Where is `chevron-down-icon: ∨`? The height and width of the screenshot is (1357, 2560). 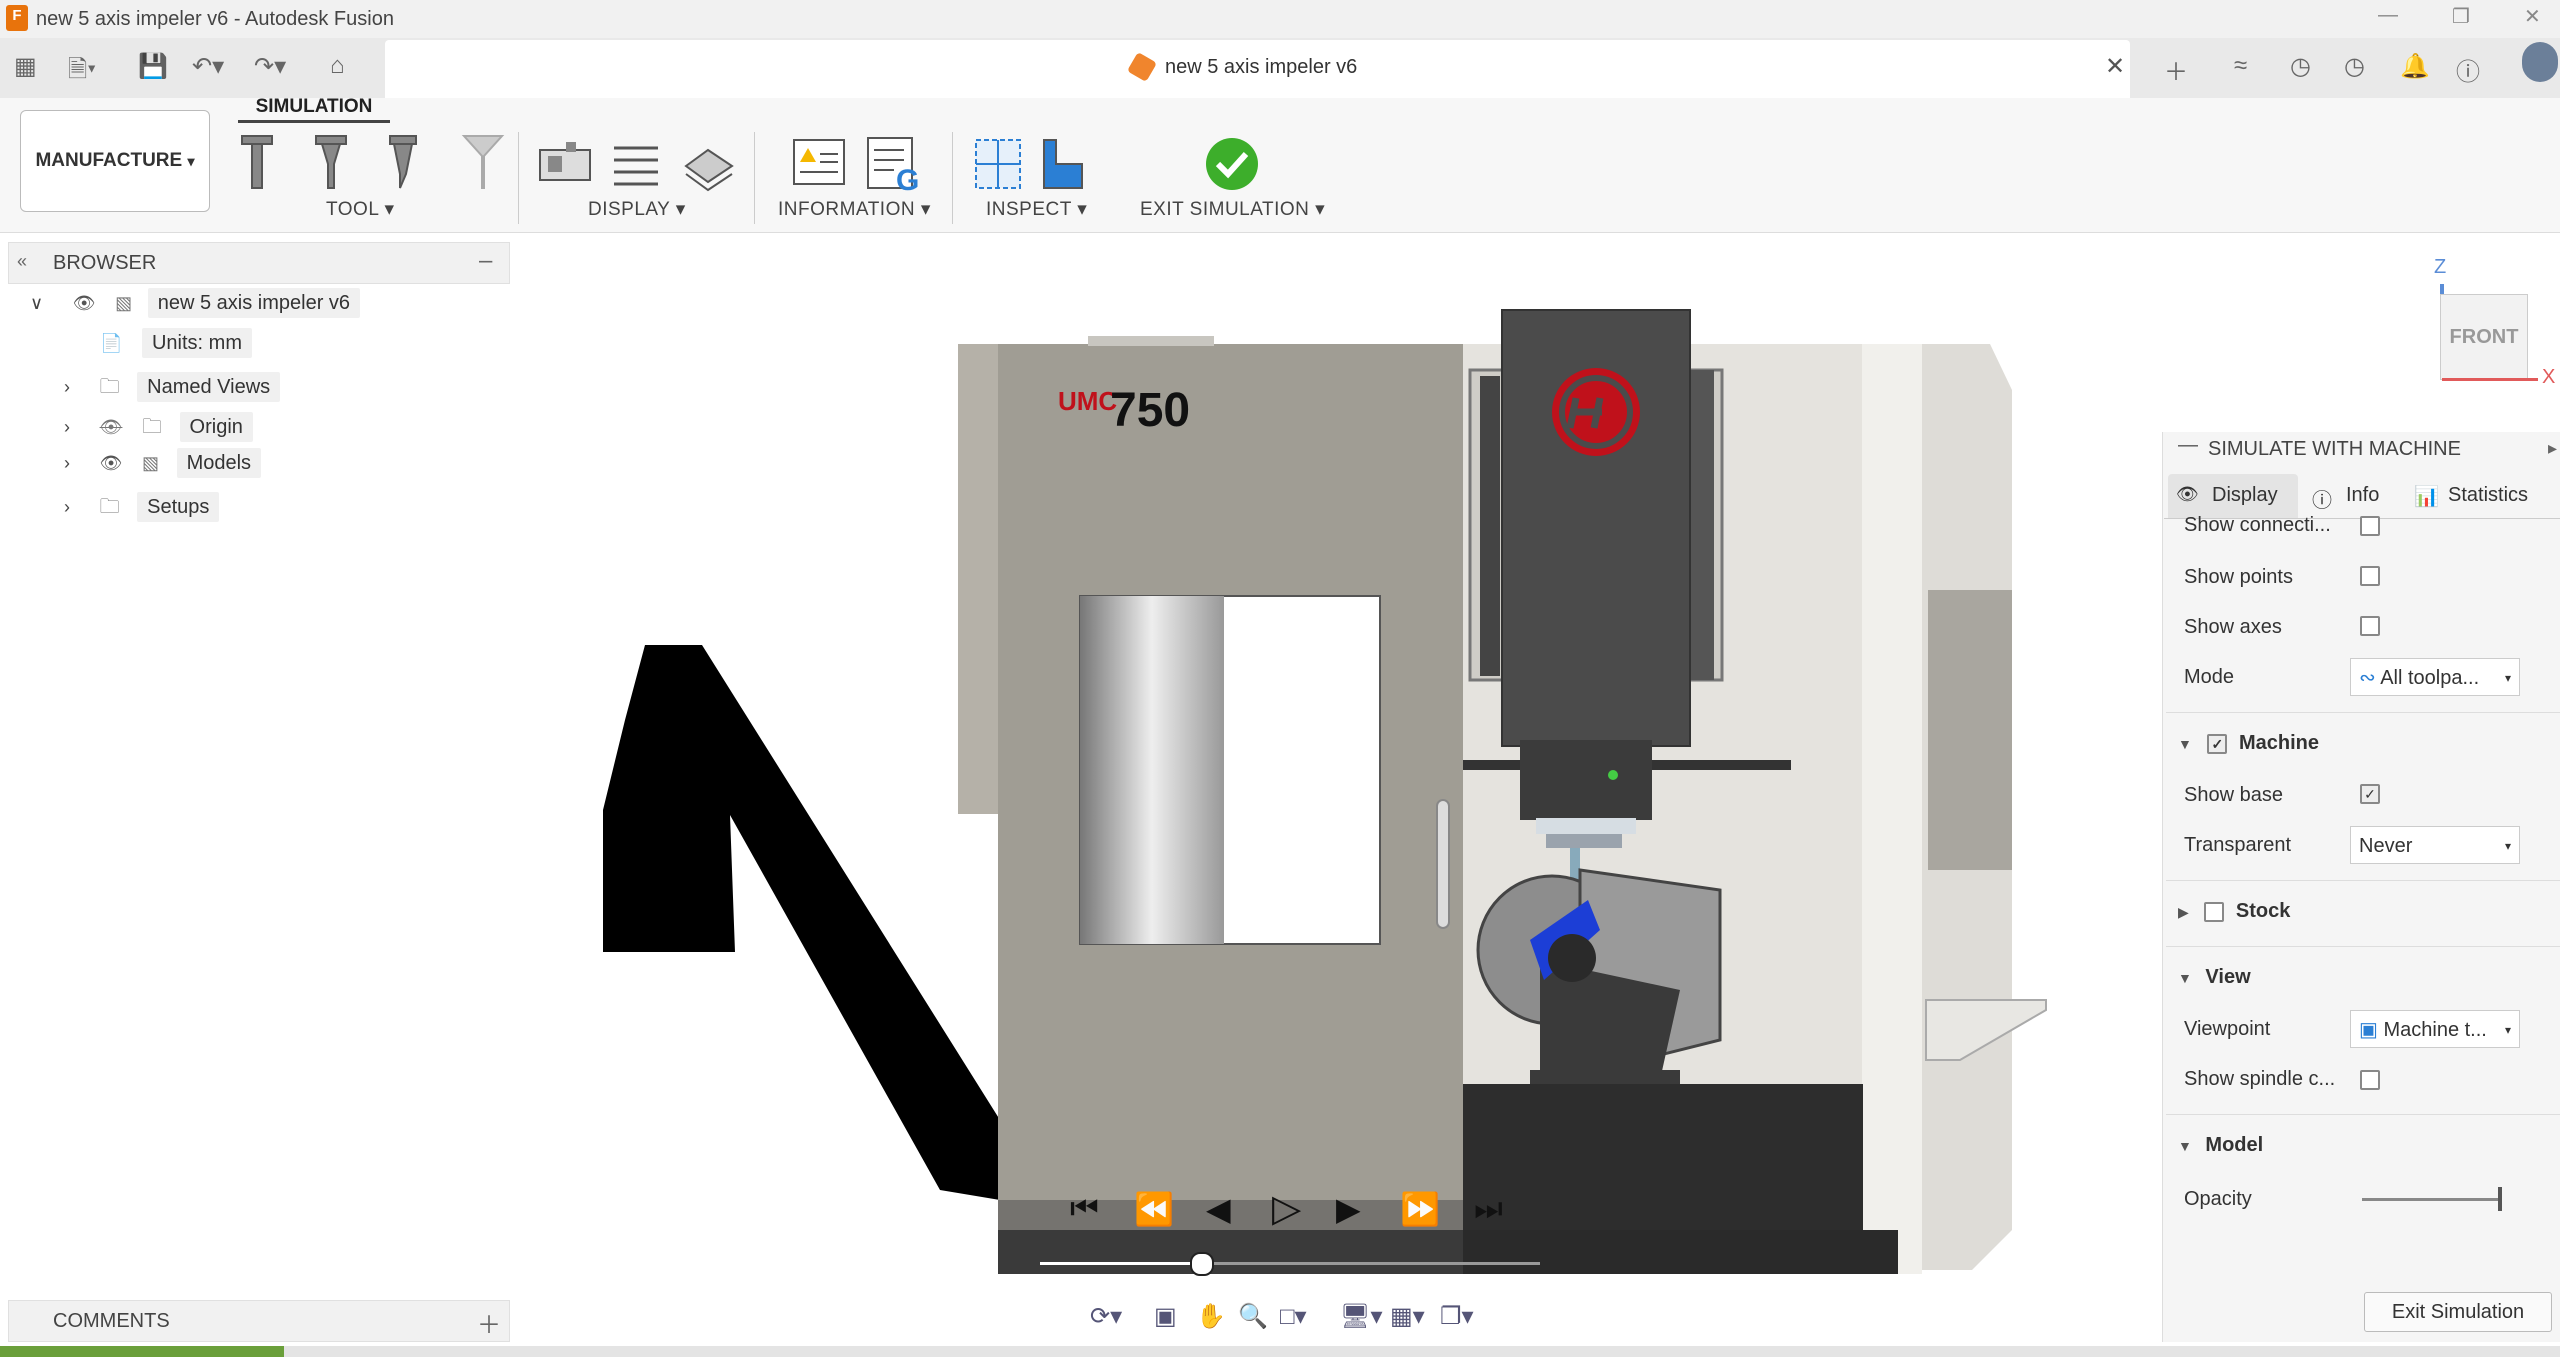 chevron-down-icon: ∨ is located at coordinates (36, 303).